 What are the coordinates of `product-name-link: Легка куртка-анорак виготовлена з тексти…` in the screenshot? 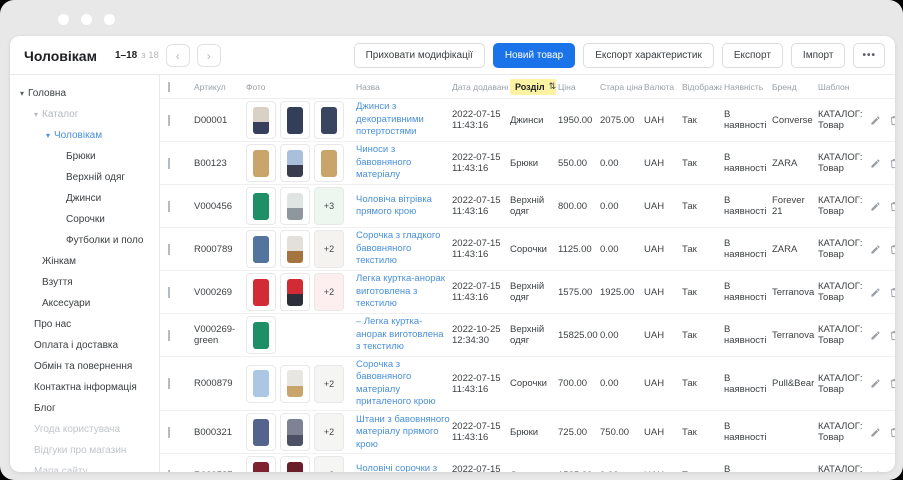 It's located at (400, 291).